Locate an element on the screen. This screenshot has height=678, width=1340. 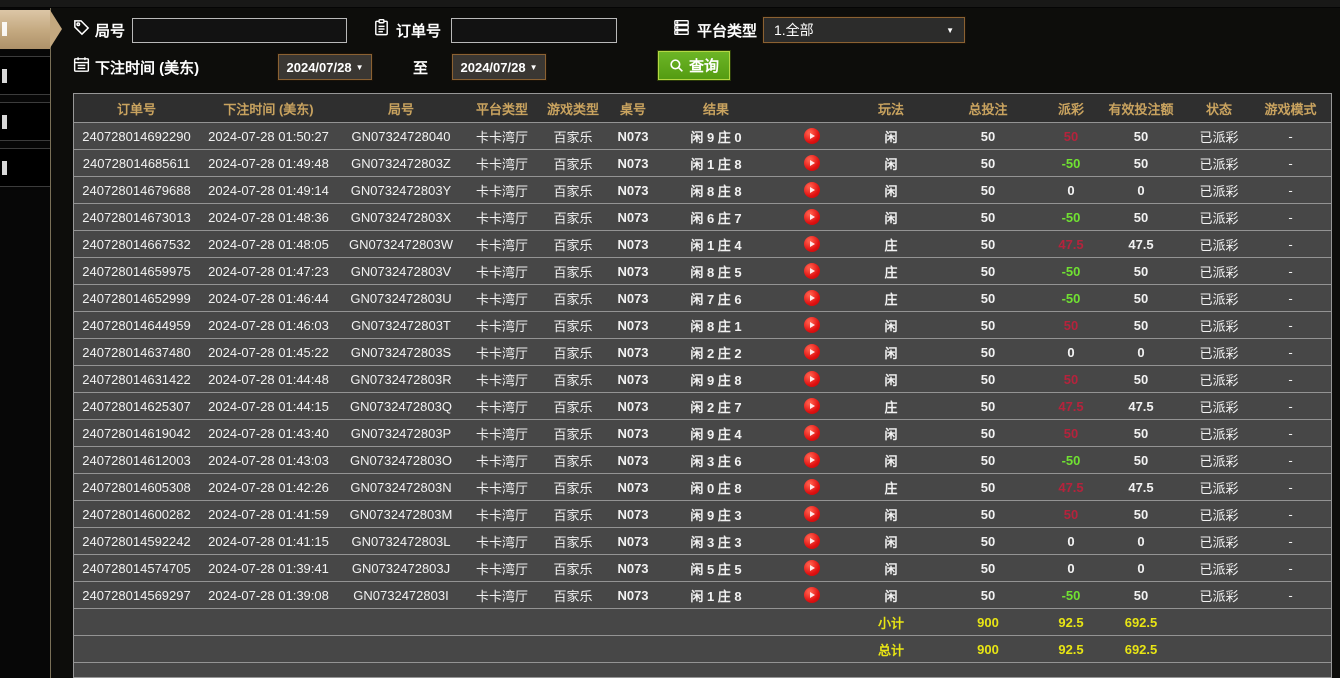
cell-bet-time: 2024-07-28 01:49:14 is located at coordinates (268, 190).